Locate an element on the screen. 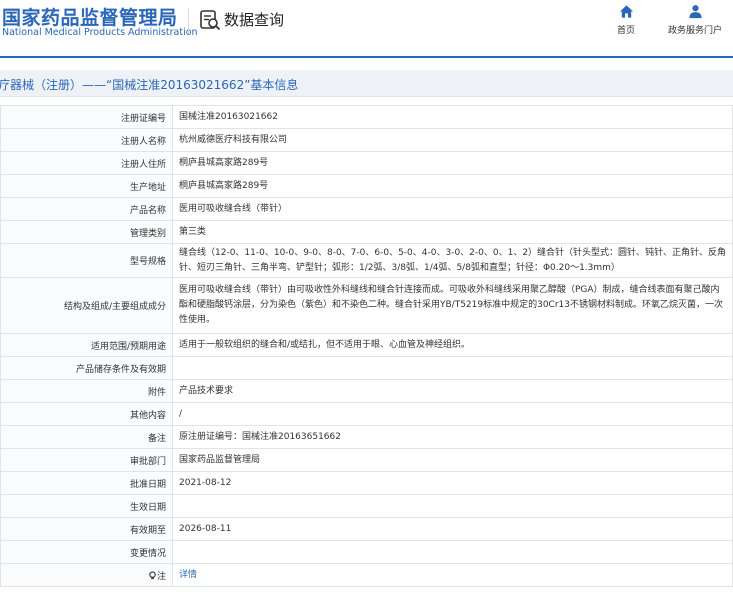 The image size is (733, 595). table-row: 注册人名称 杭州威德医疗科技有限公司 is located at coordinates (366, 140).